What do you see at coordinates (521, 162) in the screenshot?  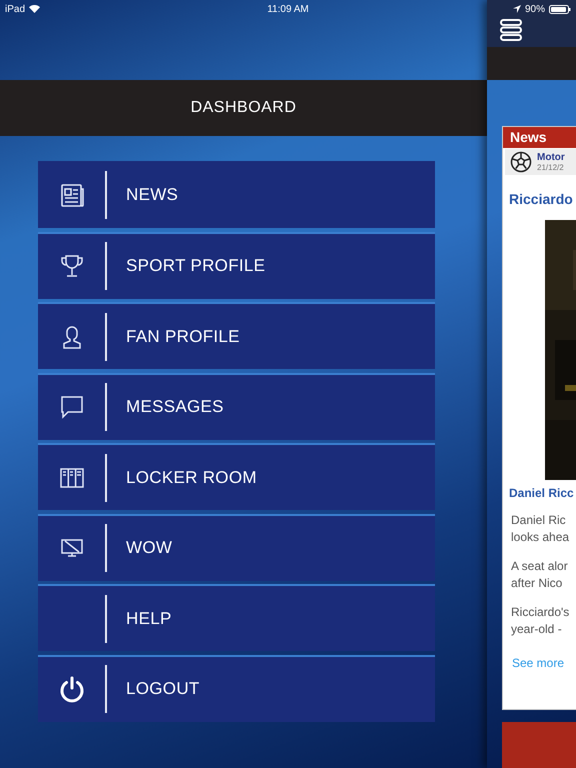 I see `soccer-ball-icon` at bounding box center [521, 162].